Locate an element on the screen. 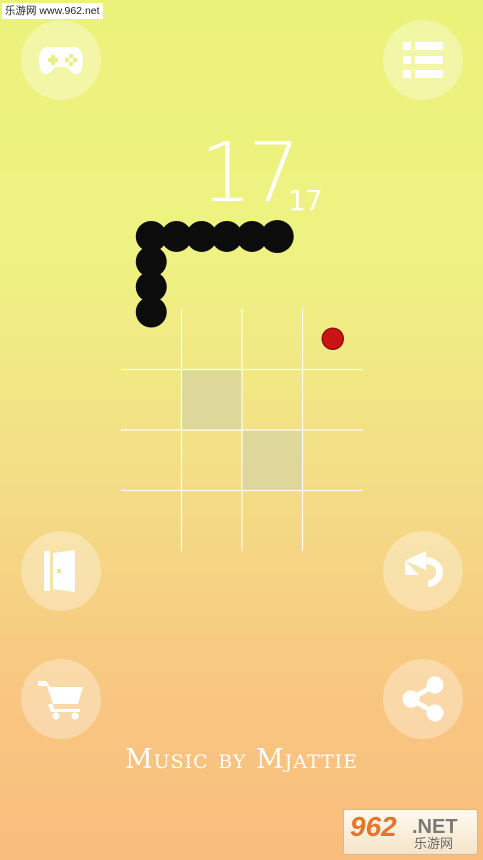 This screenshot has width=483, height=860. undo-icon is located at coordinates (424, 569).